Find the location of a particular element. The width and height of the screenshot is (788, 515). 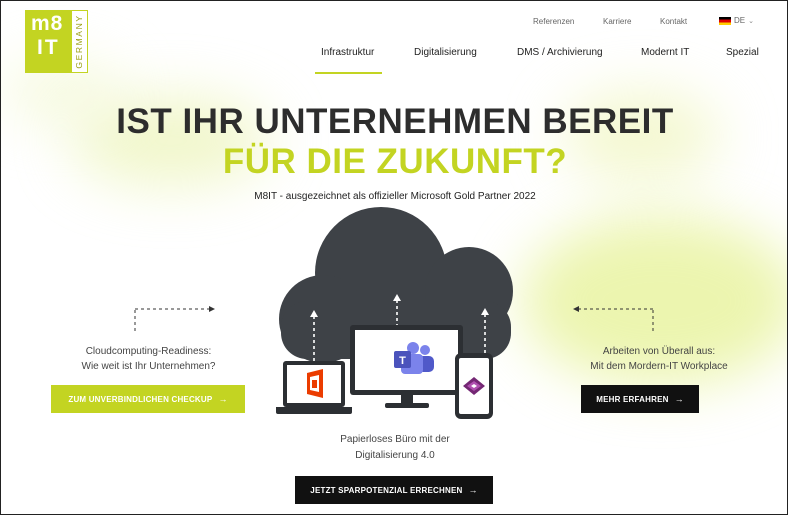

mehr-erfahren-button: MEHR ERFAHREN → is located at coordinates (640, 399).